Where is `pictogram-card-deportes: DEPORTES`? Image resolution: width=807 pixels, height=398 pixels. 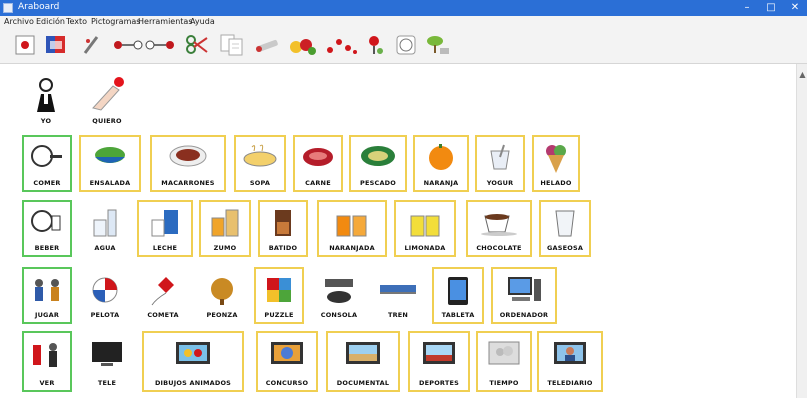 pictogram-card-deportes: DEPORTES is located at coordinates (439, 361).